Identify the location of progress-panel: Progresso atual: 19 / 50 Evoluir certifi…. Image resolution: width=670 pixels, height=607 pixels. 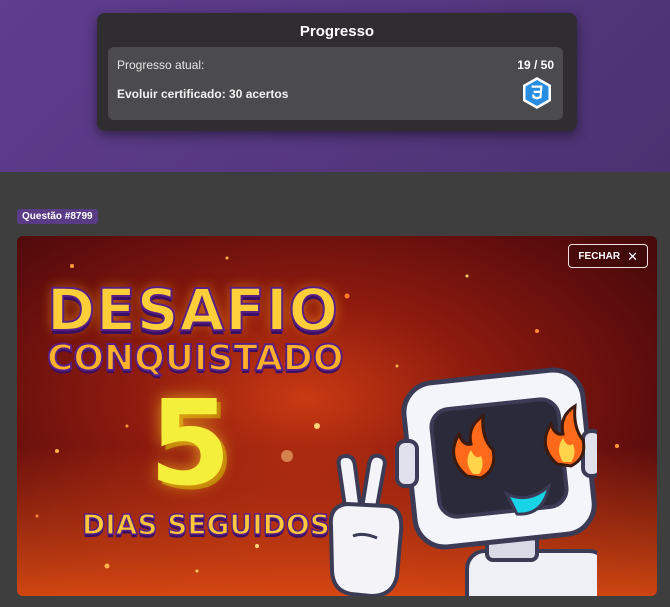
(335, 83).